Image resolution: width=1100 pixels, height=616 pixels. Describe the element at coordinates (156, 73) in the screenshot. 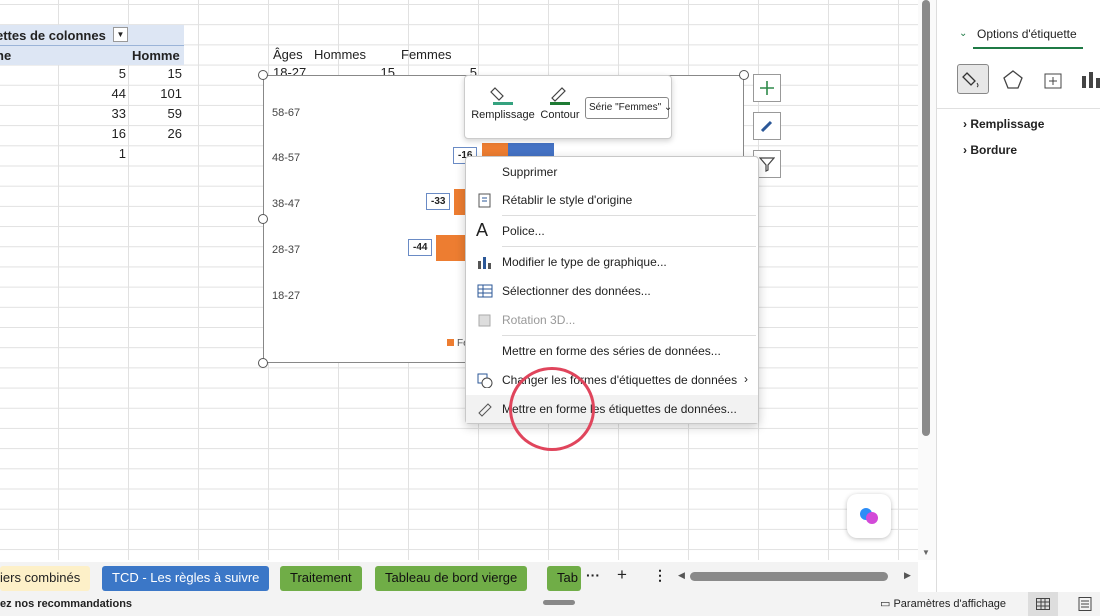

I see `pivot-cell: 15` at that location.